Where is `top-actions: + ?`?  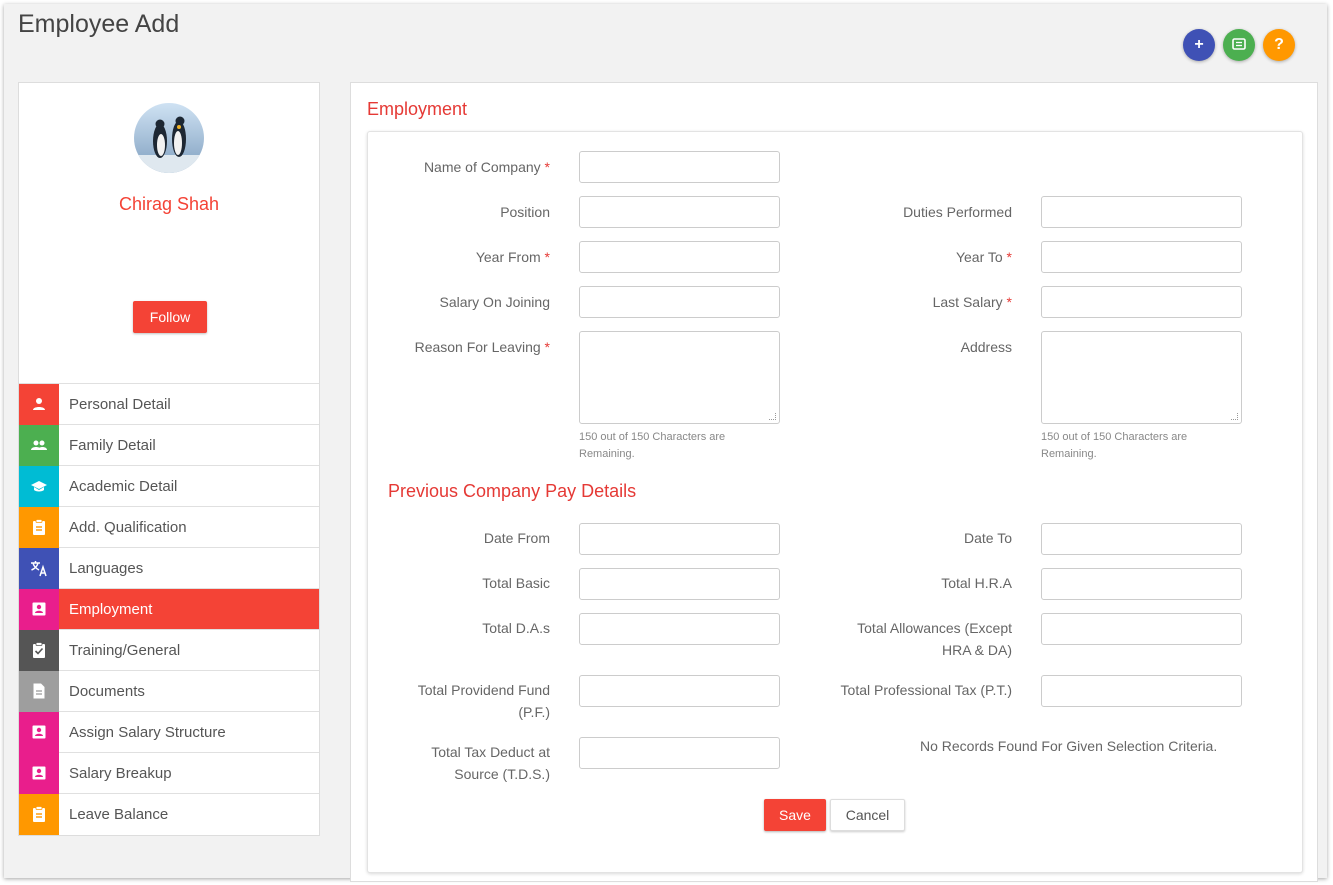 top-actions: + ? is located at coordinates (1239, 45).